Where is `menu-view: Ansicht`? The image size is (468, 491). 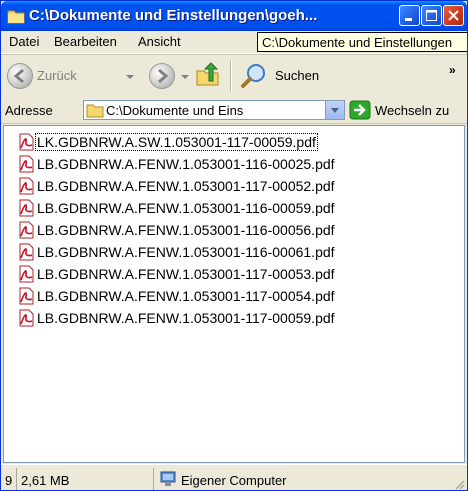 menu-view: Ansicht is located at coordinates (159, 41).